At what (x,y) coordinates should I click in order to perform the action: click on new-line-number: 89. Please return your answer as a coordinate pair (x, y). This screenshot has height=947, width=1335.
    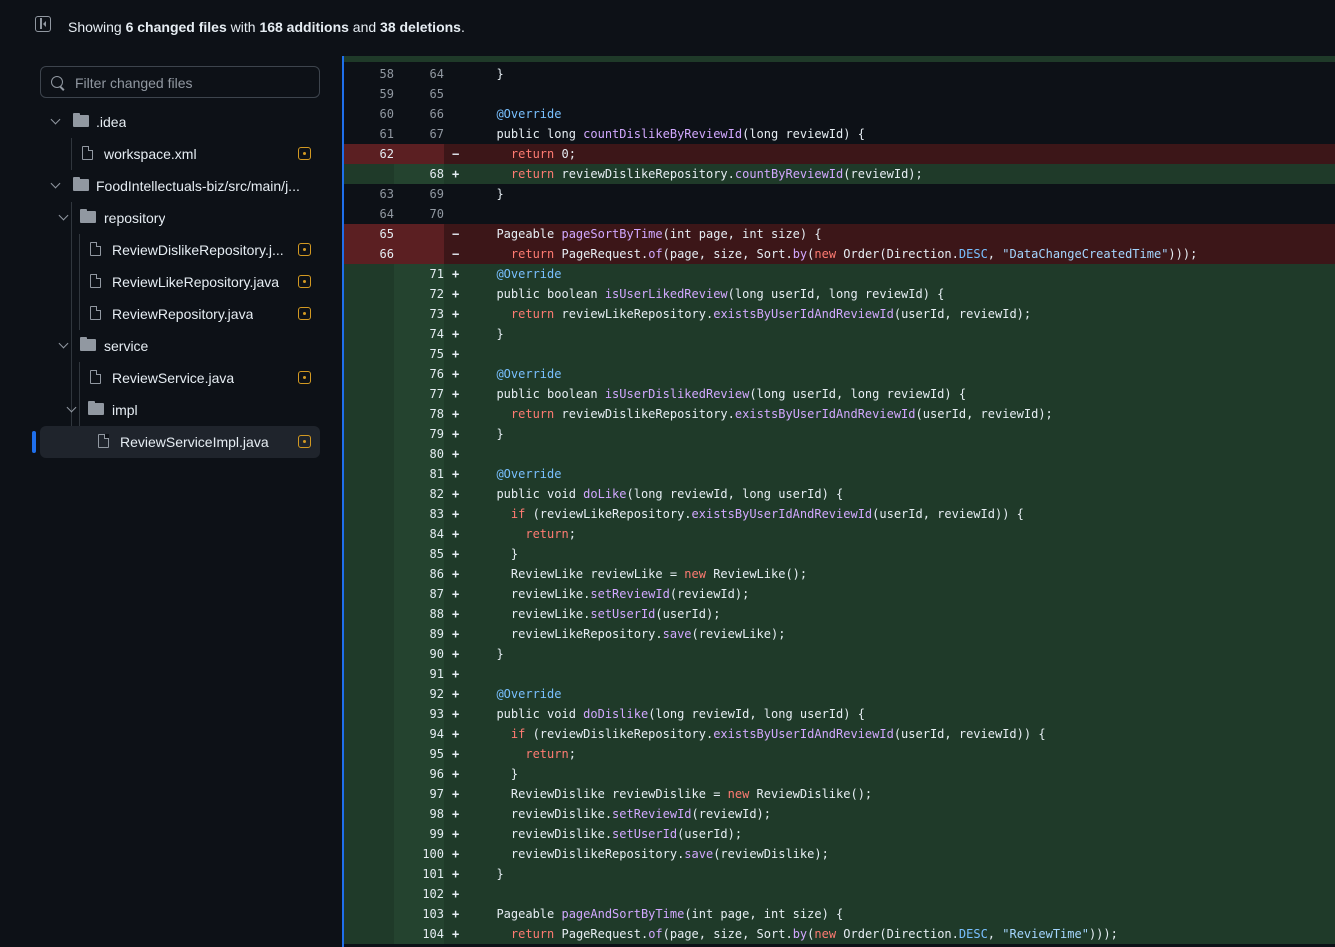
    Looking at the image, I should click on (419, 634).